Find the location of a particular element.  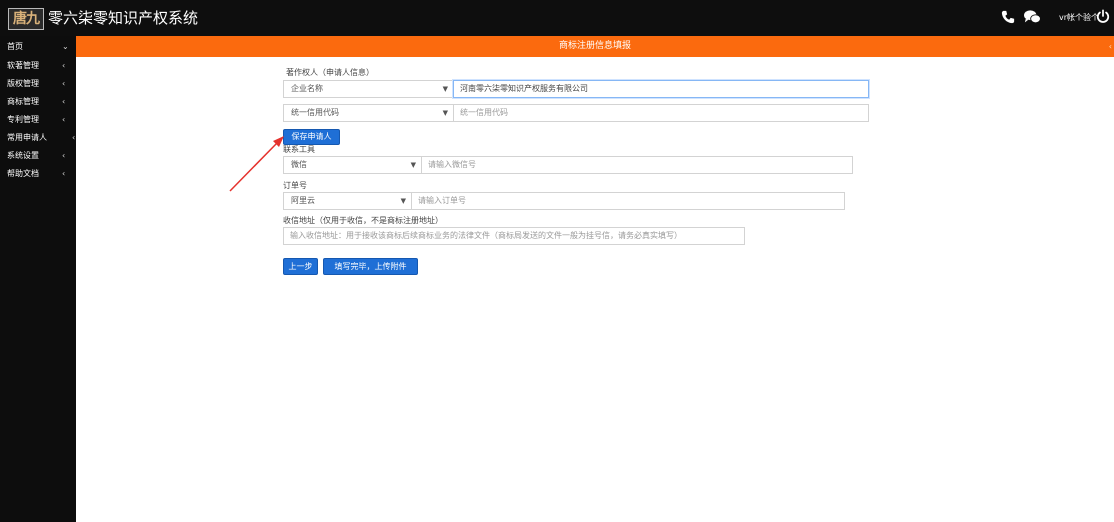

company-name-input: 河南零六柒零知识产权服务有限公司 is located at coordinates (661, 89).